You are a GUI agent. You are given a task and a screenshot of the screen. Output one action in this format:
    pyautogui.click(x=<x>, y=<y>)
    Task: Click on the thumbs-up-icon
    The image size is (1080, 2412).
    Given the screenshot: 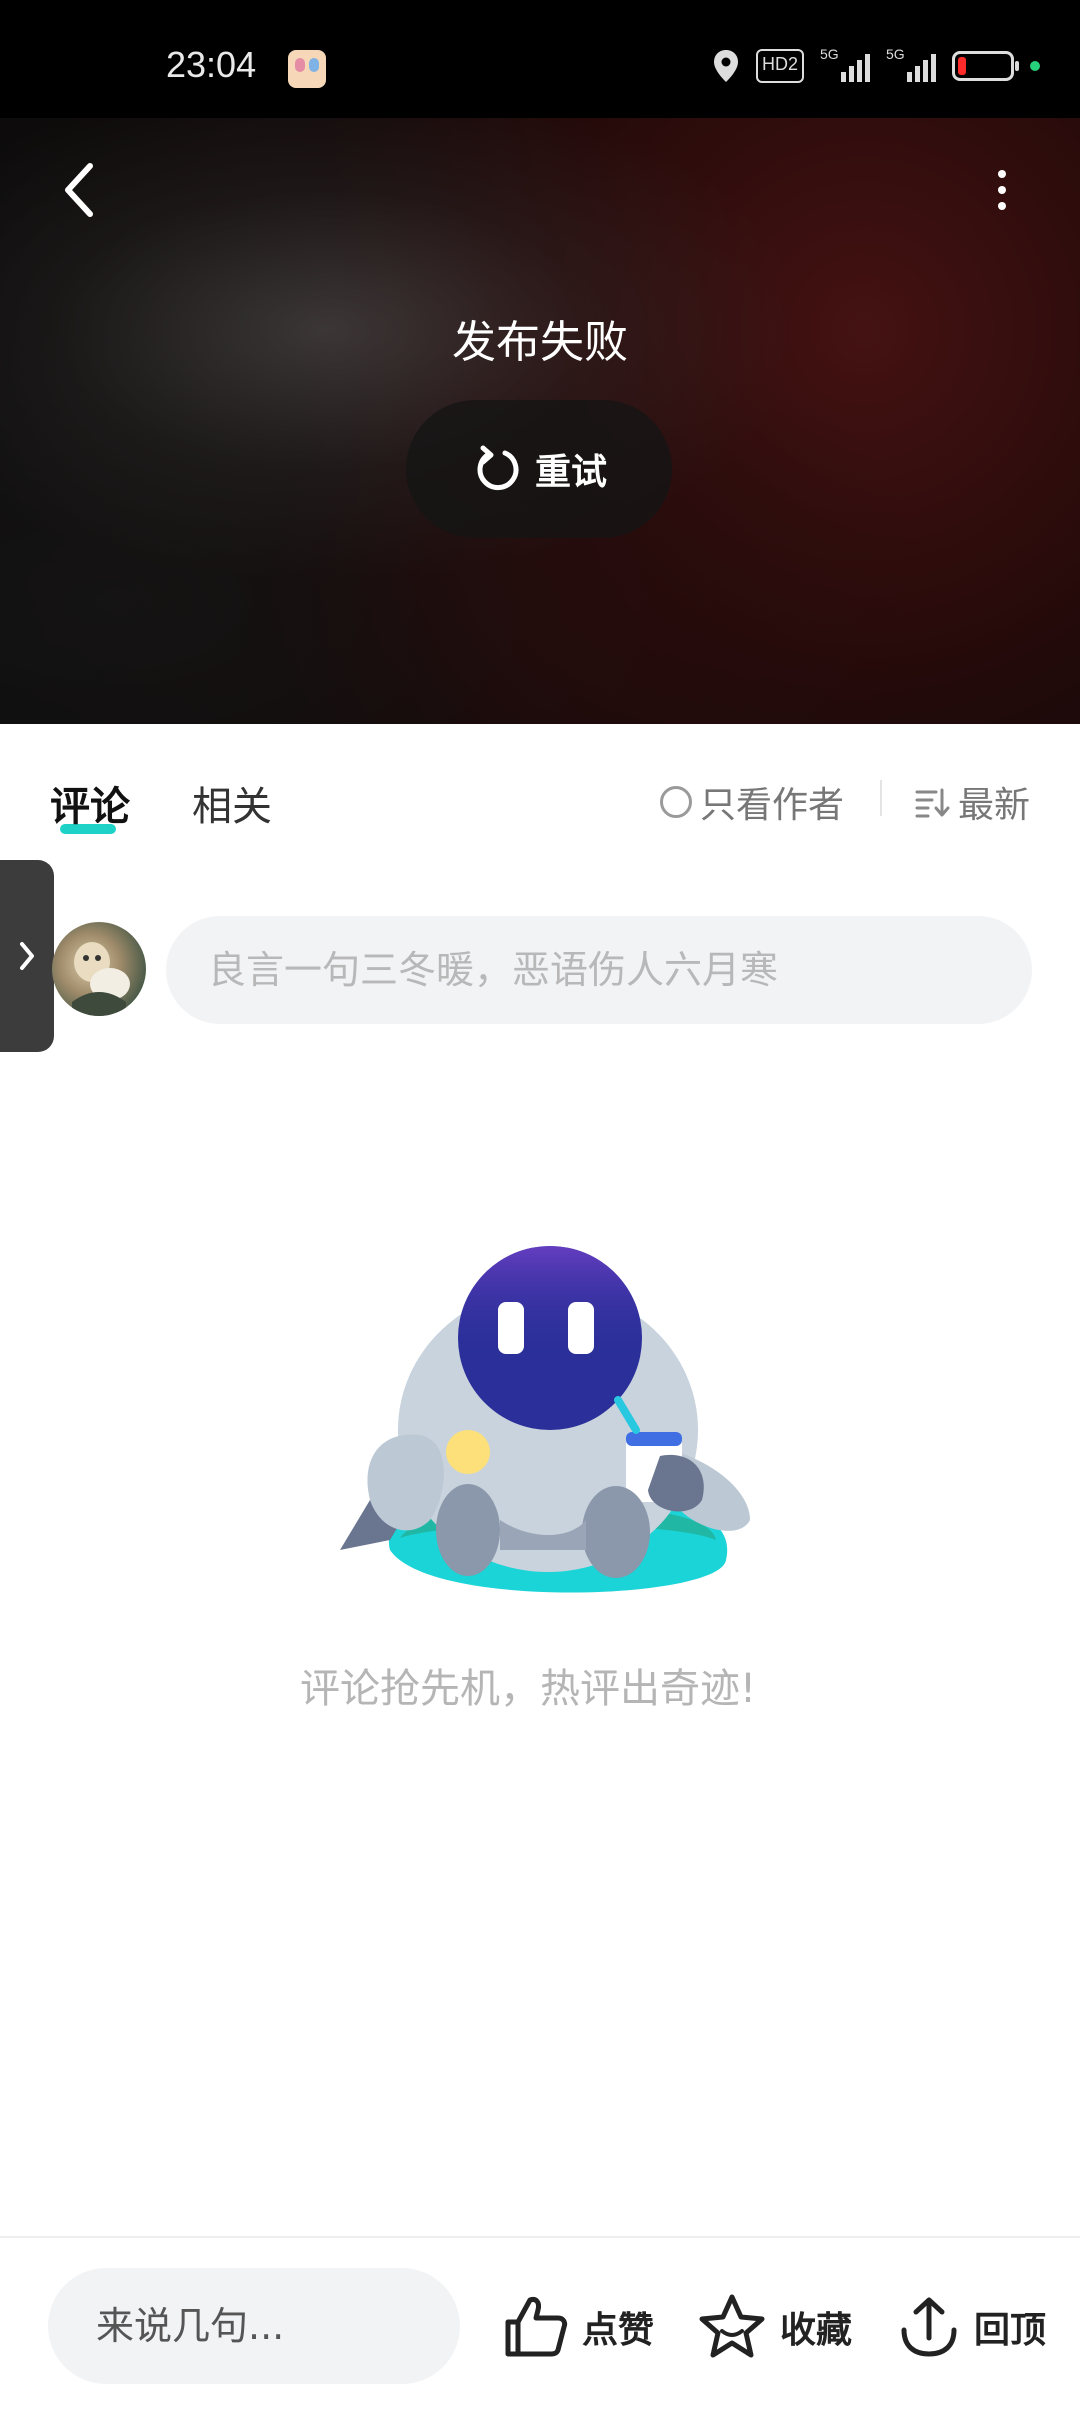 What is the action you would take?
    pyautogui.click(x=536, y=2327)
    